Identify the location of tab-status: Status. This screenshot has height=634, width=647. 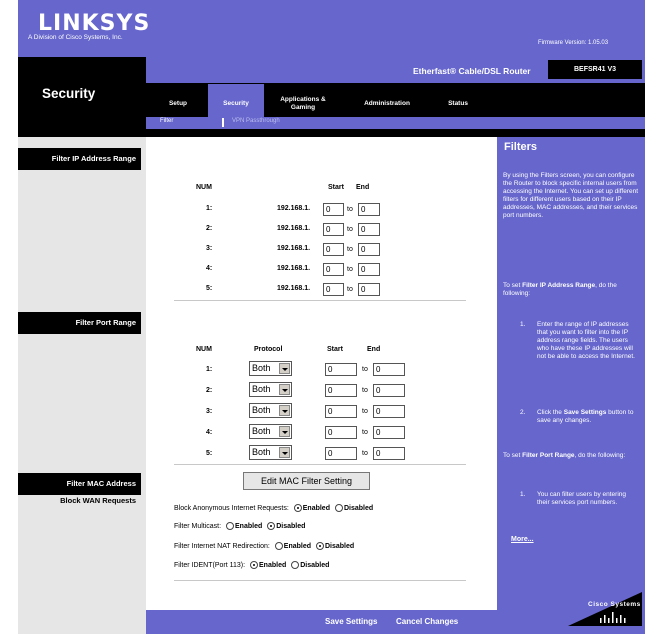
(458, 104).